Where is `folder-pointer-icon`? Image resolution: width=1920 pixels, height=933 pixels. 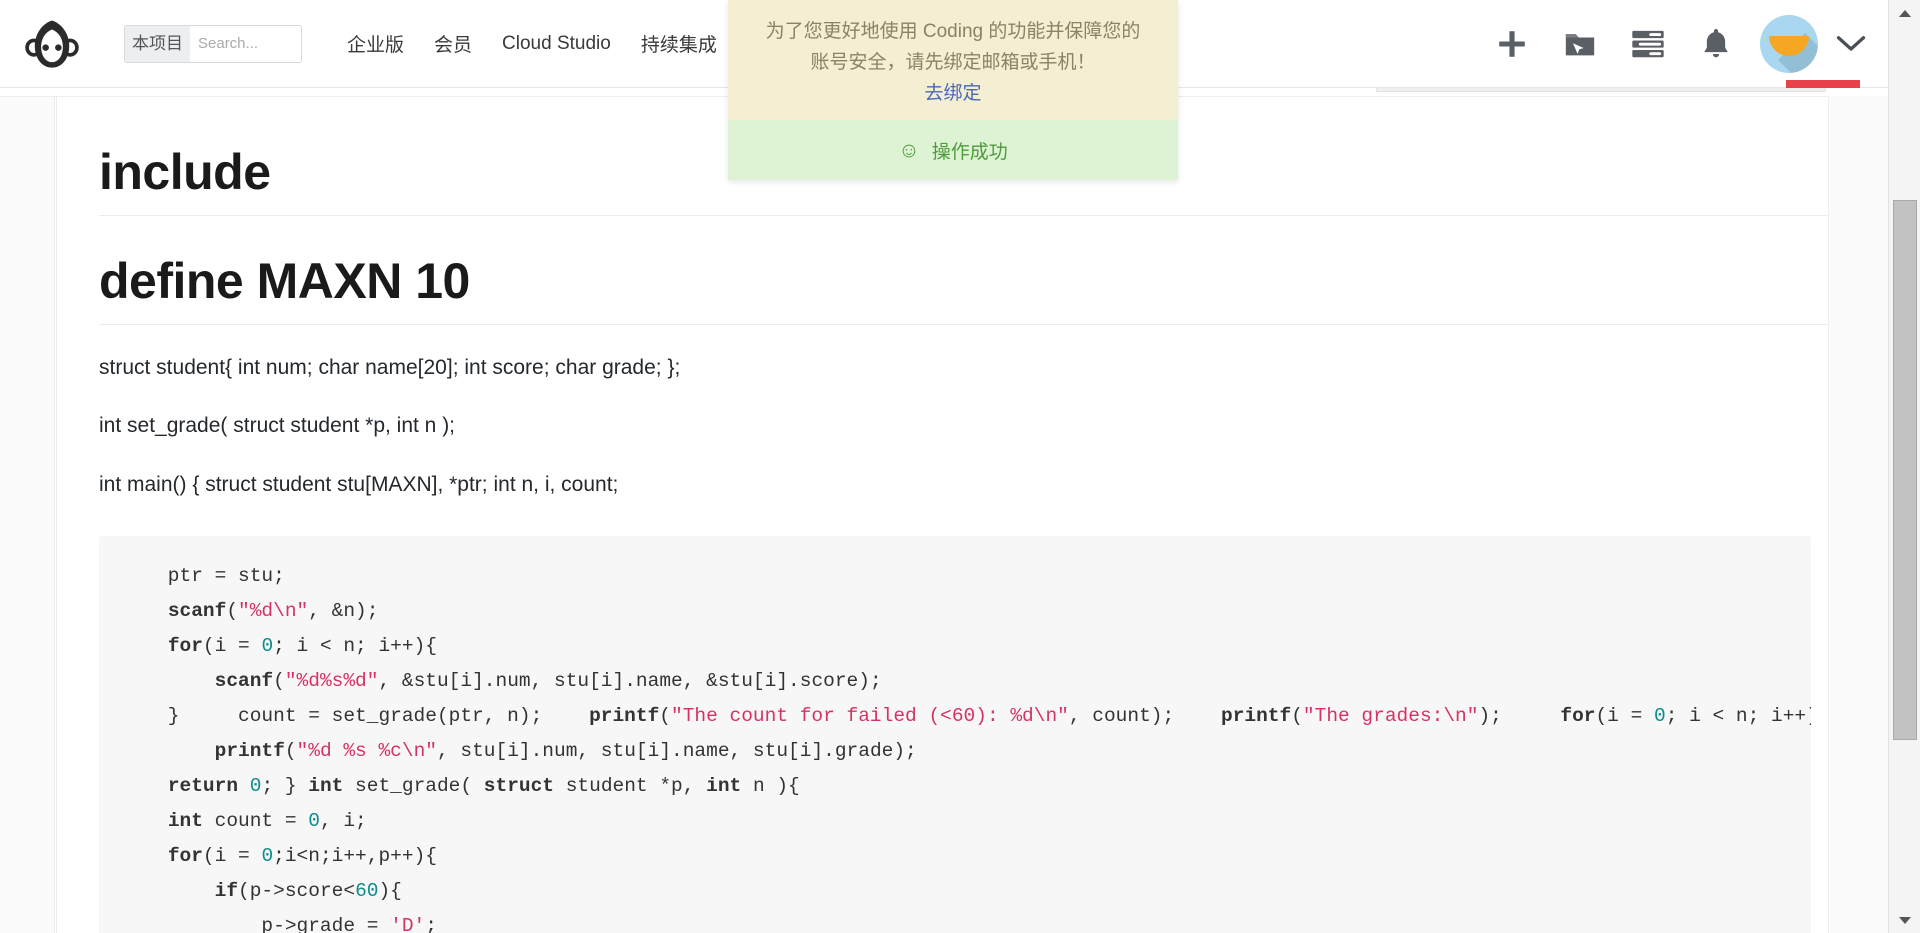
folder-pointer-icon is located at coordinates (1580, 44).